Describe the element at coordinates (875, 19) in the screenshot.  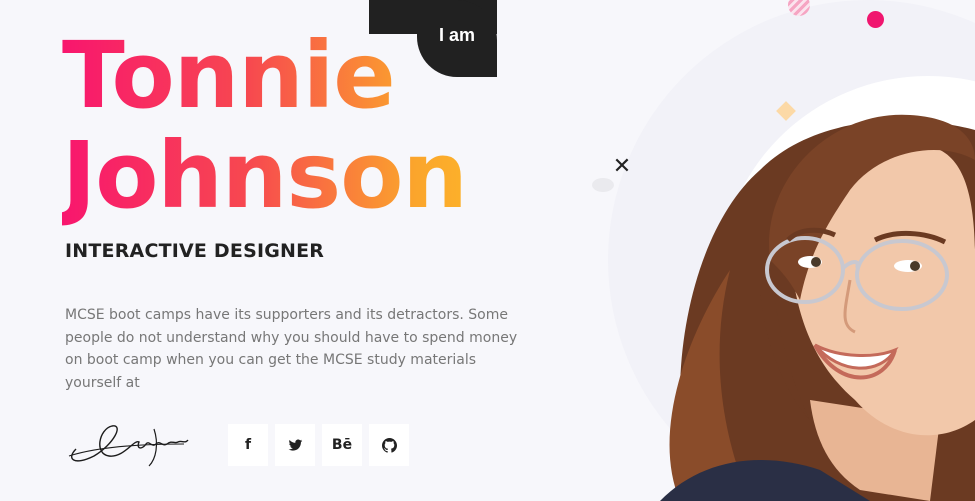
I see `pink-dot-decoration` at that location.